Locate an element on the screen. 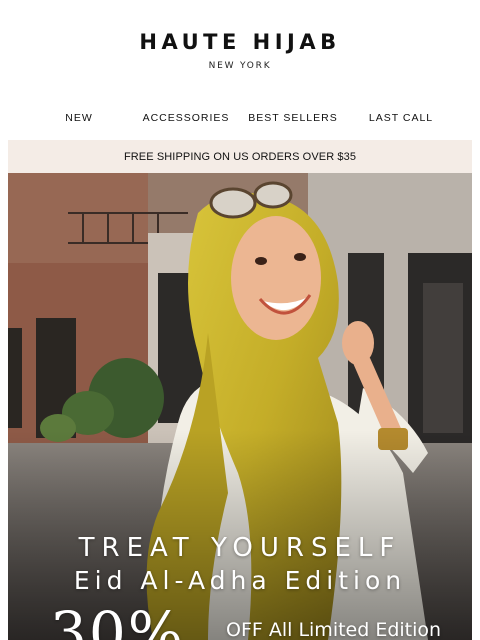 This screenshot has width=480, height=640. nav-item-new: NEW is located at coordinates (79, 118).